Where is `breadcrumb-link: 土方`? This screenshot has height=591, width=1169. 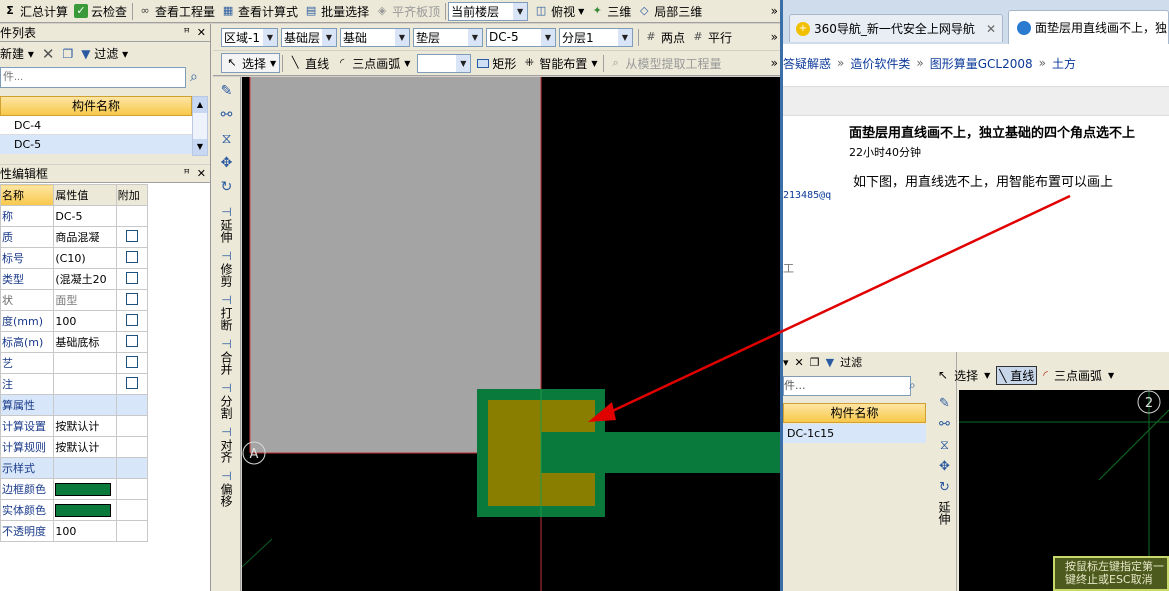
breadcrumb-link: 土方 is located at coordinates (1064, 63).